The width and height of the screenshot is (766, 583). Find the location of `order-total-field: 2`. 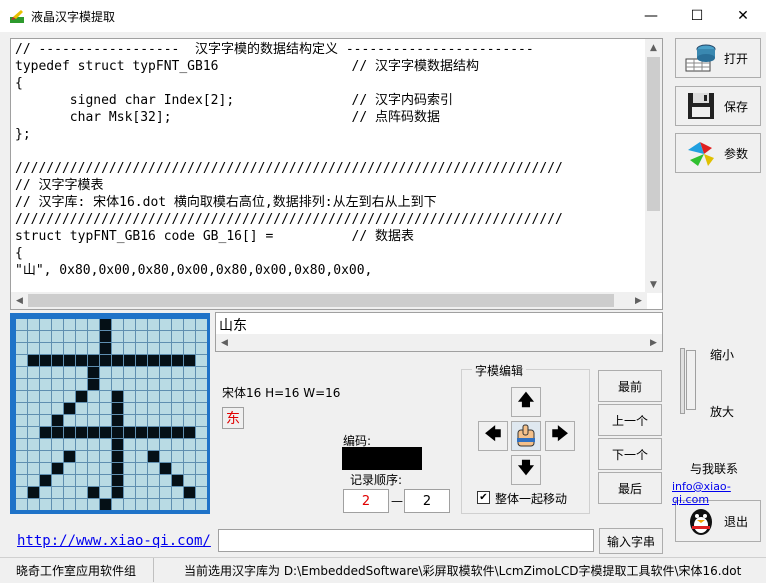

order-total-field: 2 is located at coordinates (427, 501).